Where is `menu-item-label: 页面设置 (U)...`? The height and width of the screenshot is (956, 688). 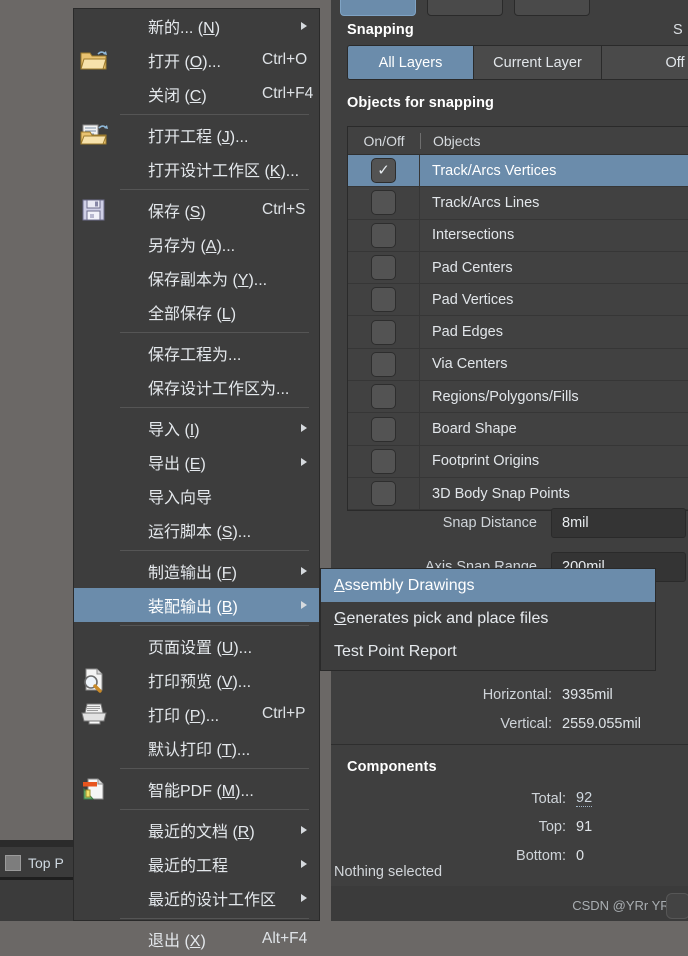 menu-item-label: 页面设置 (U)... is located at coordinates (200, 648).